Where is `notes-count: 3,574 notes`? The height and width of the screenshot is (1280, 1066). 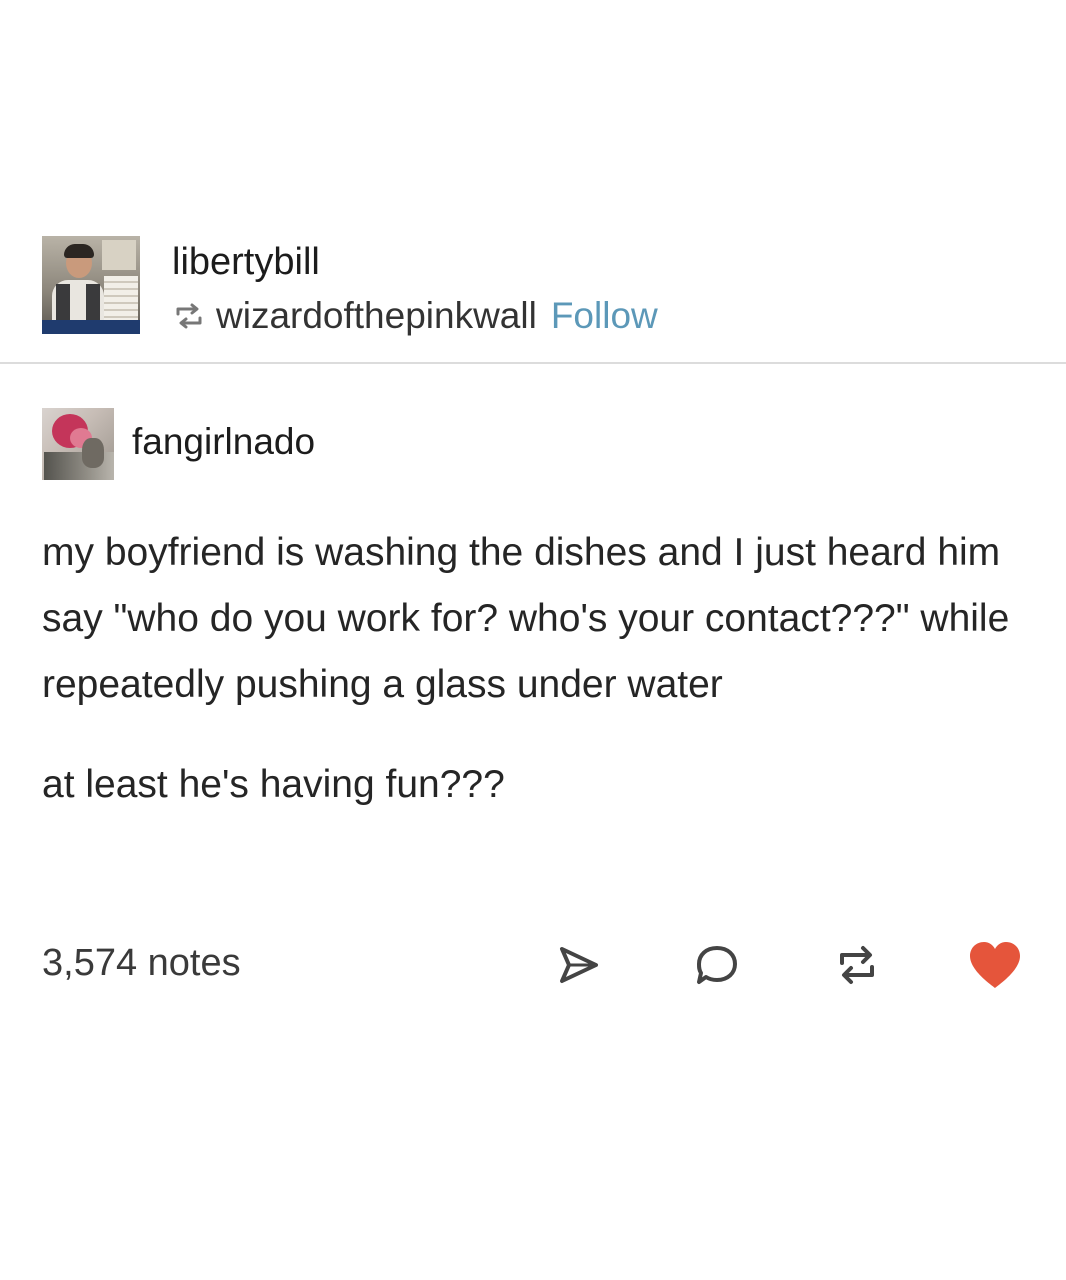 notes-count: 3,574 notes is located at coordinates (141, 963).